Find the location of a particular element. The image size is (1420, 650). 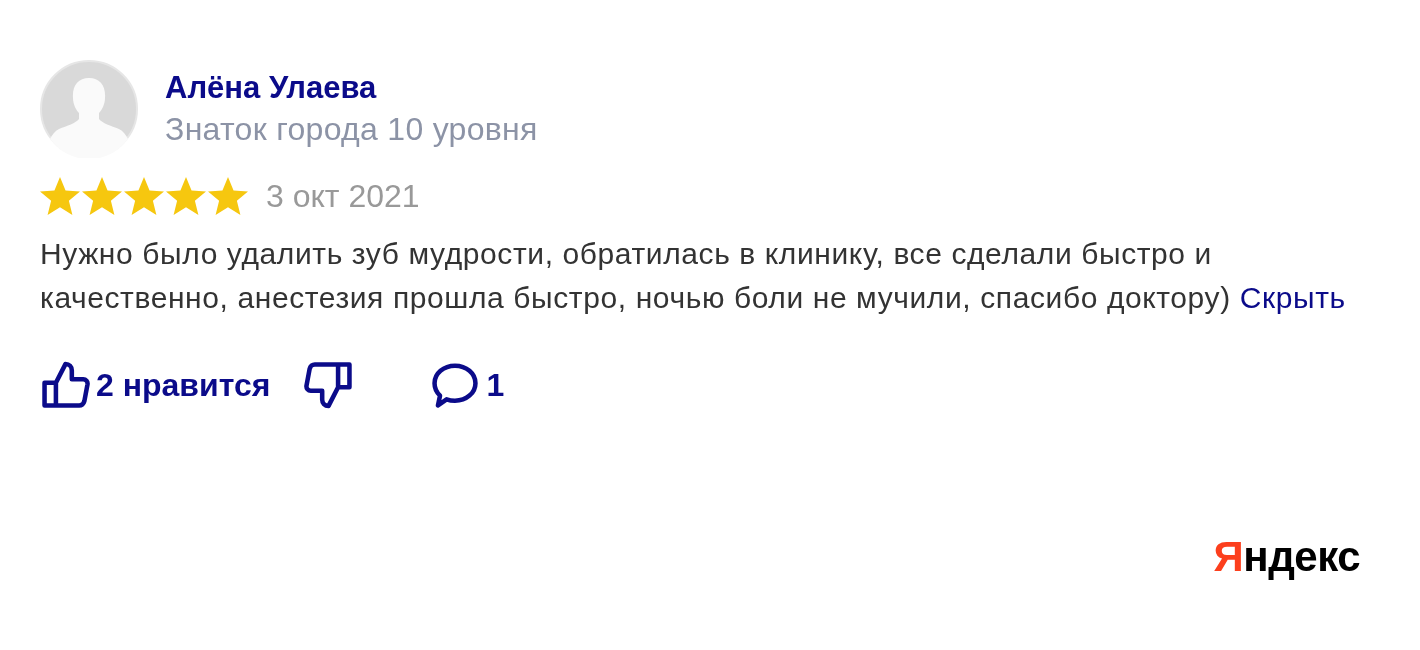

like-button: 2 нравится is located at coordinates (155, 385).